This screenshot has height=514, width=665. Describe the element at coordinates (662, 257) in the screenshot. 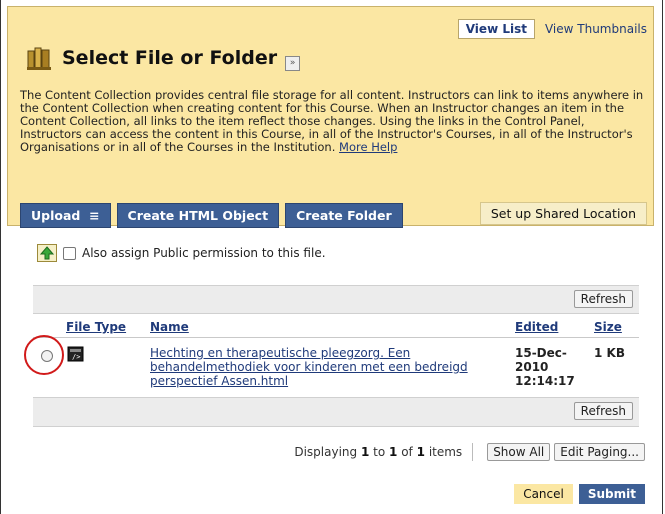

I see `window-border-right` at that location.